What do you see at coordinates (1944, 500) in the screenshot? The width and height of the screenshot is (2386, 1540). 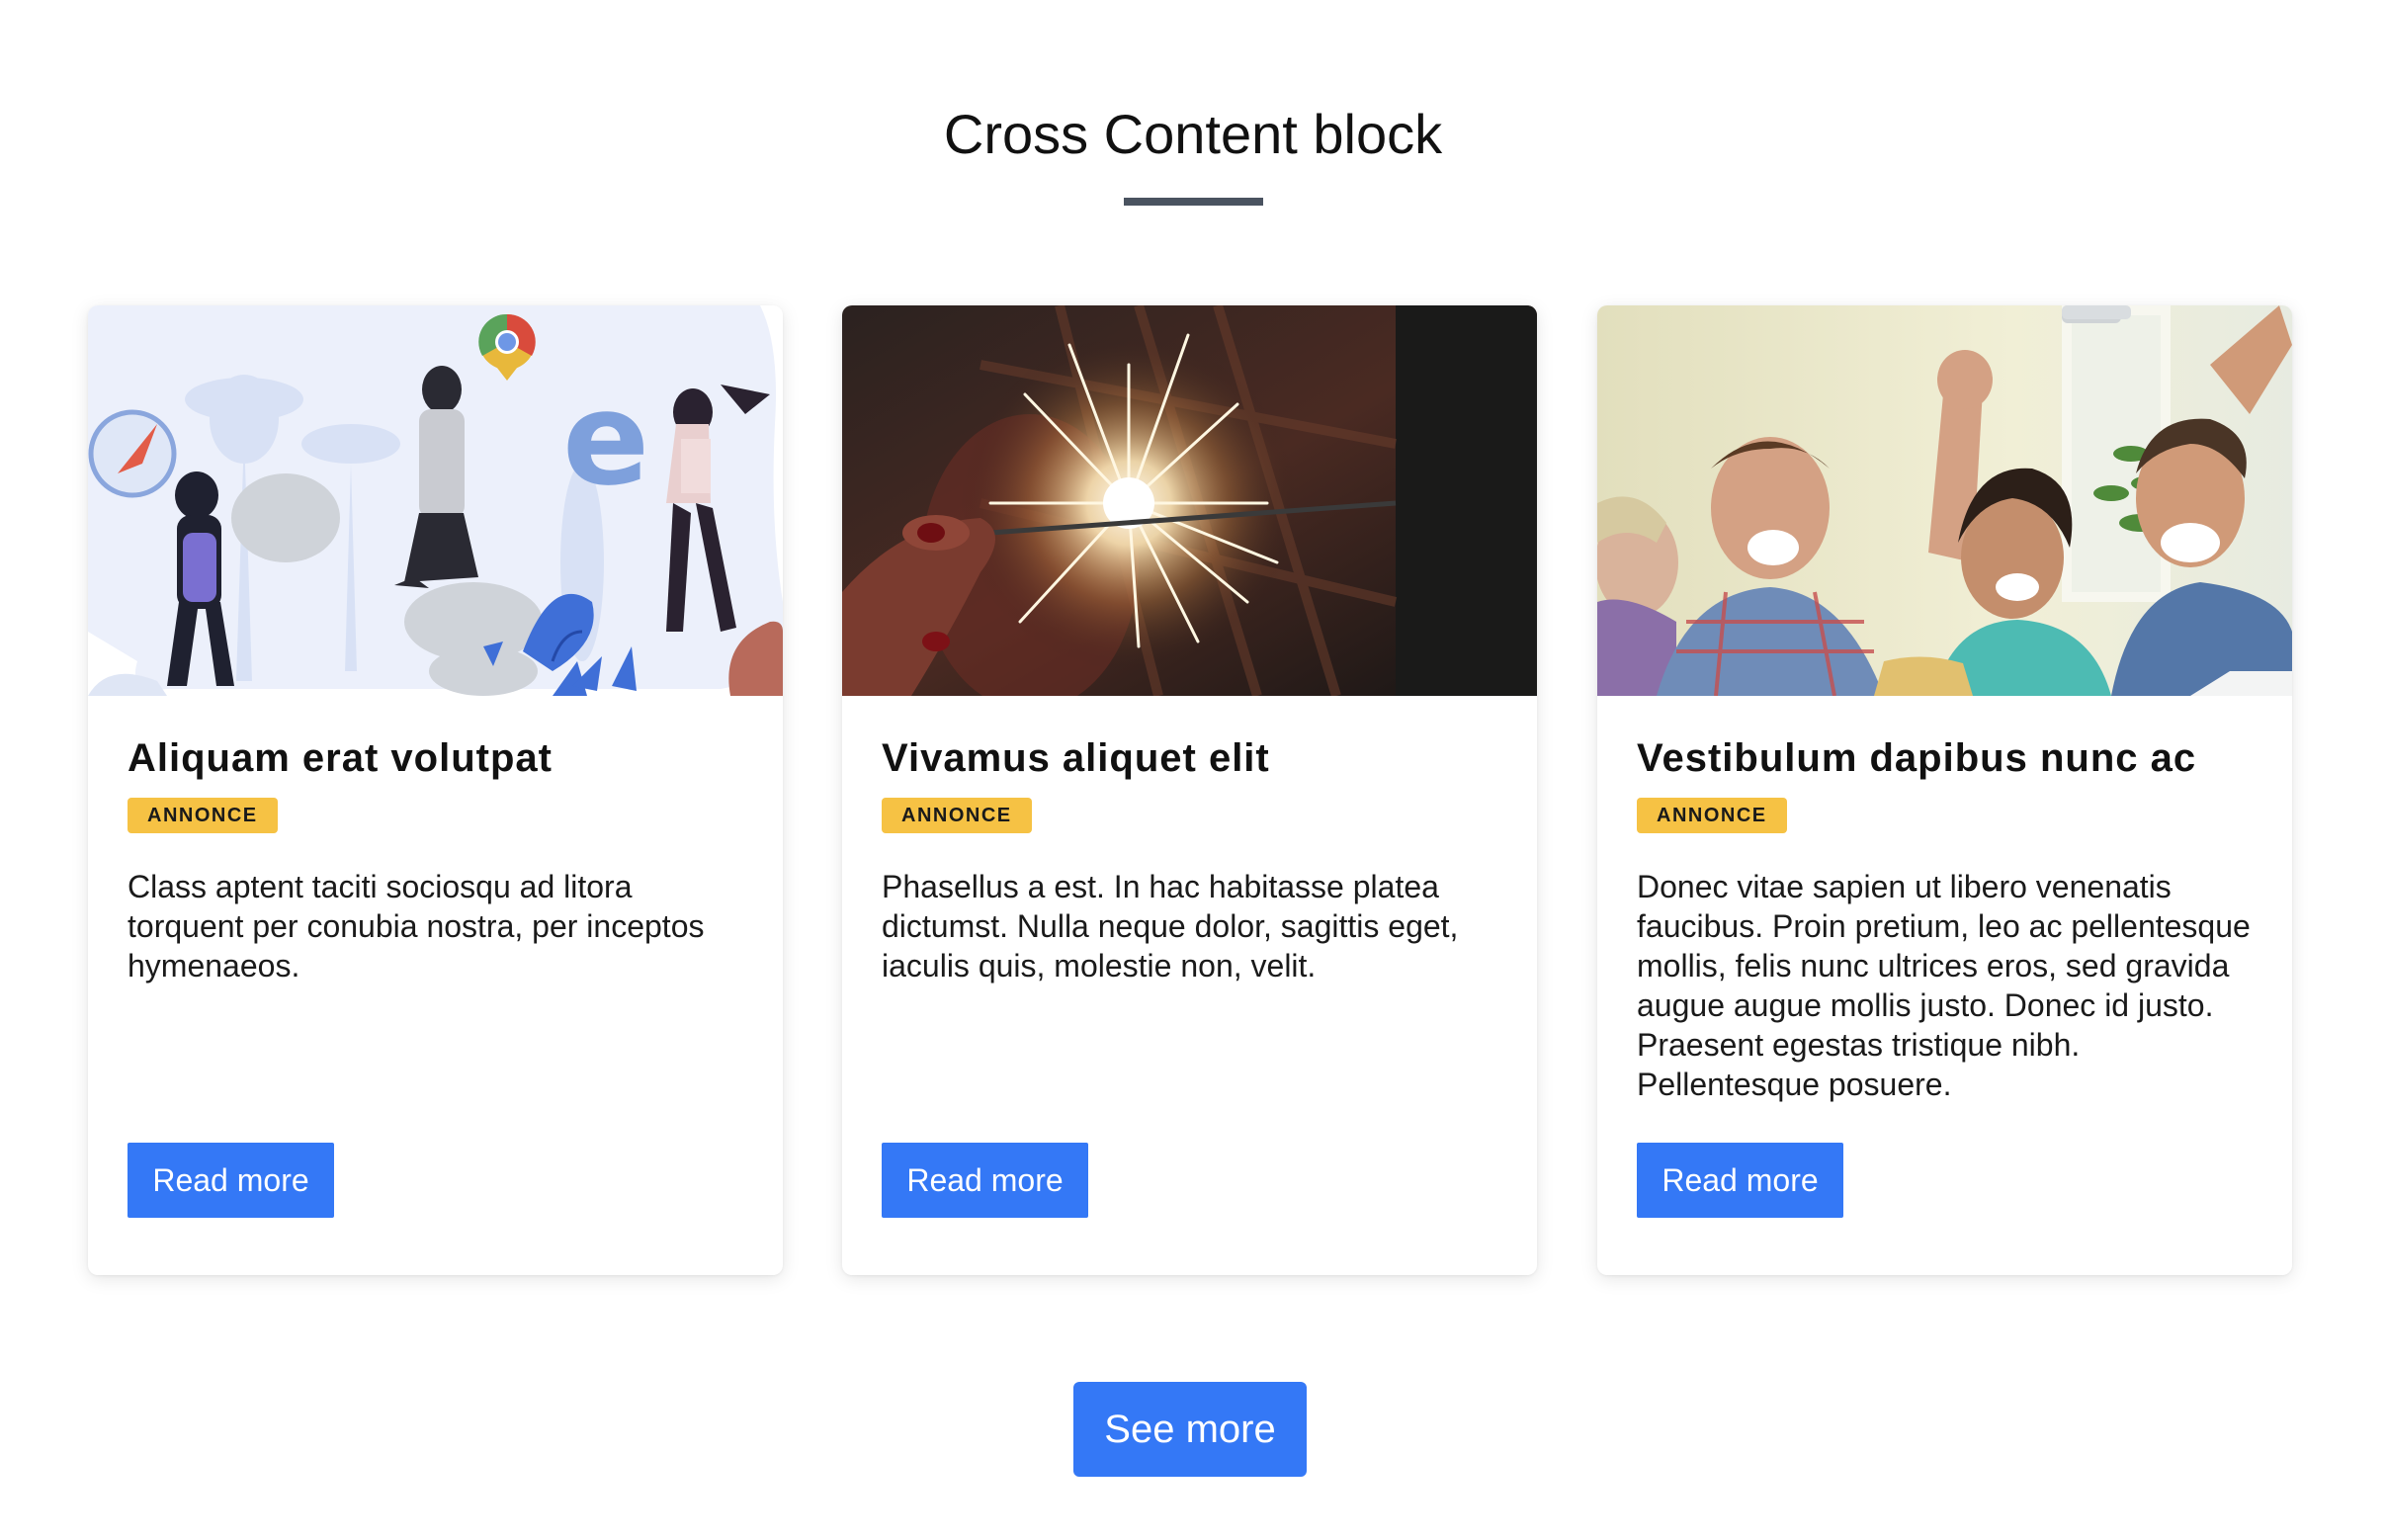 I see `friends-selfie-photo` at bounding box center [1944, 500].